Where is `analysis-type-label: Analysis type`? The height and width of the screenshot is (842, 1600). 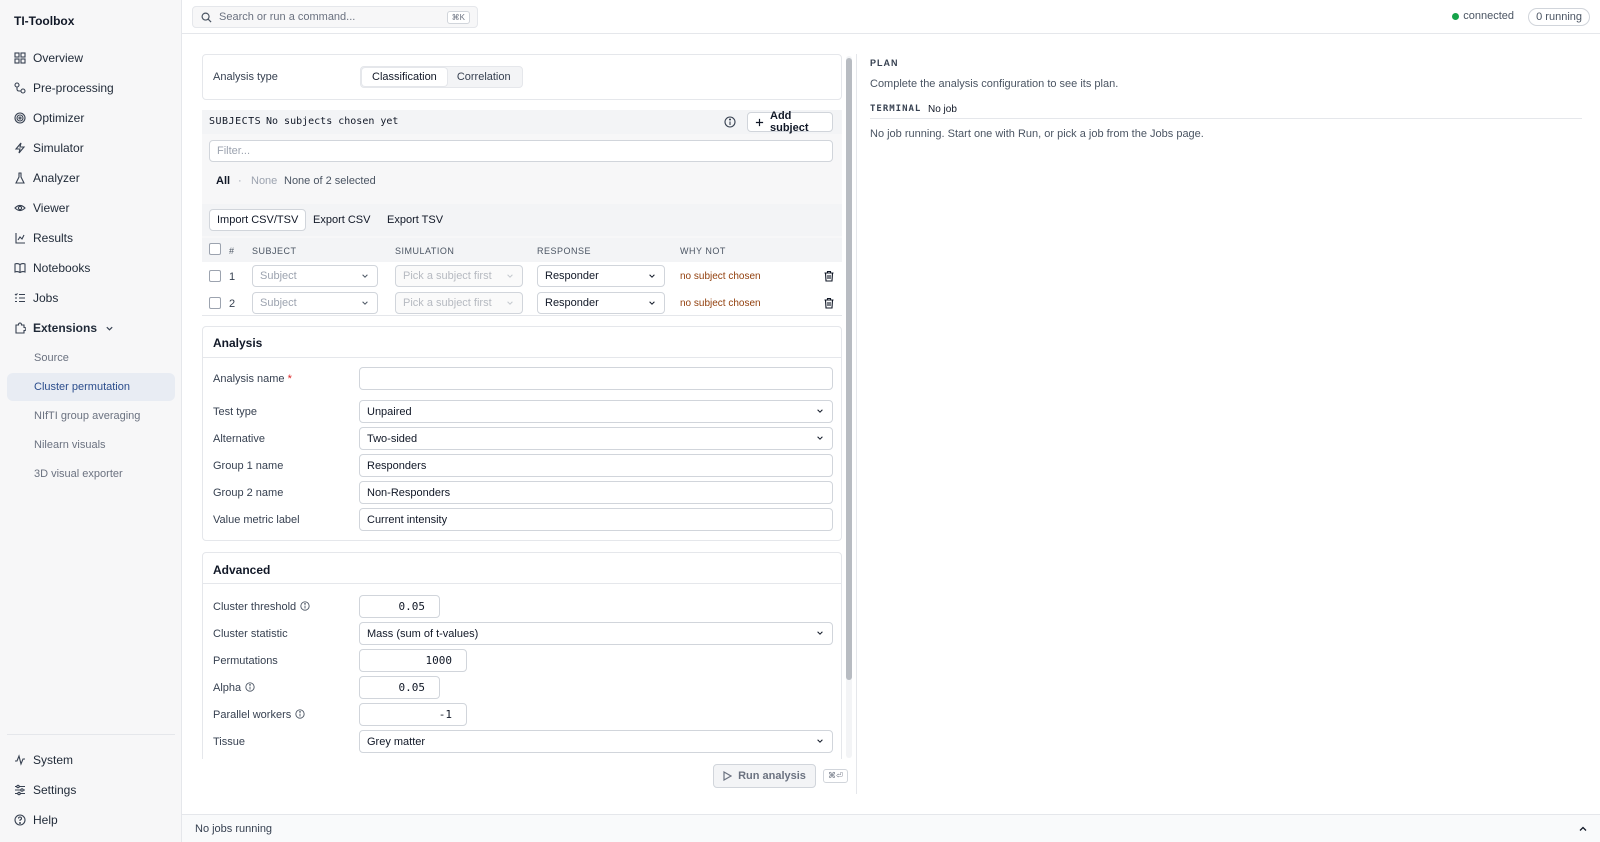
analysis-type-label: Analysis type is located at coordinates (245, 77).